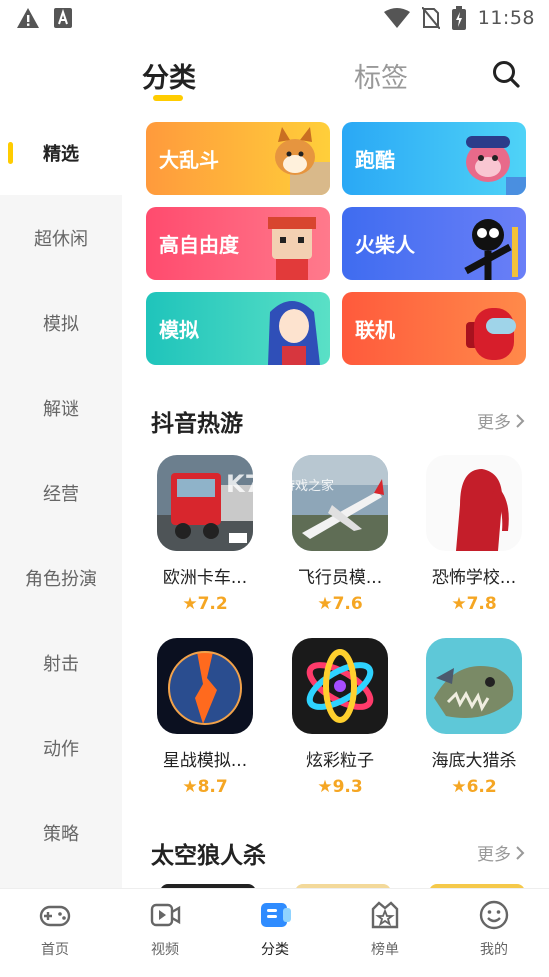  Describe the element at coordinates (212, 787) in the screenshot. I see `rating-value: 8.7` at that location.